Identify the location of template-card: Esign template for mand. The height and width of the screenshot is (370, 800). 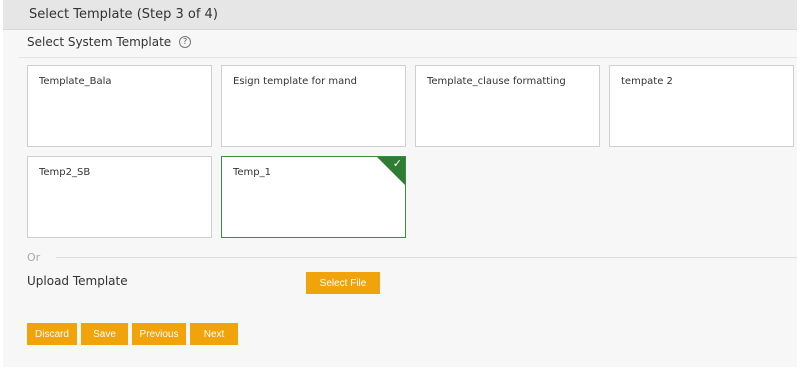
(313, 106).